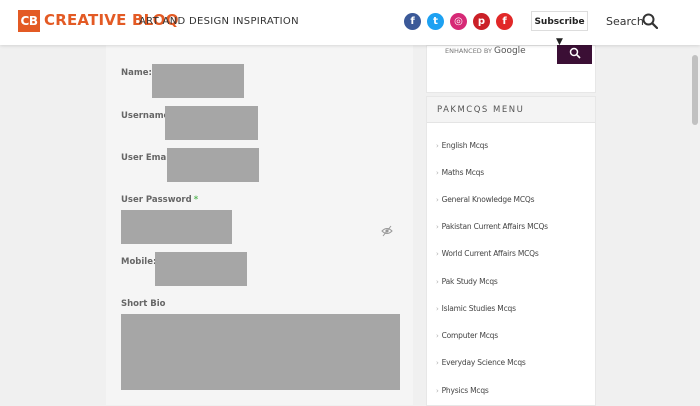  Describe the element at coordinates (504, 21) in the screenshot. I see `flipboard-icon: f` at that location.